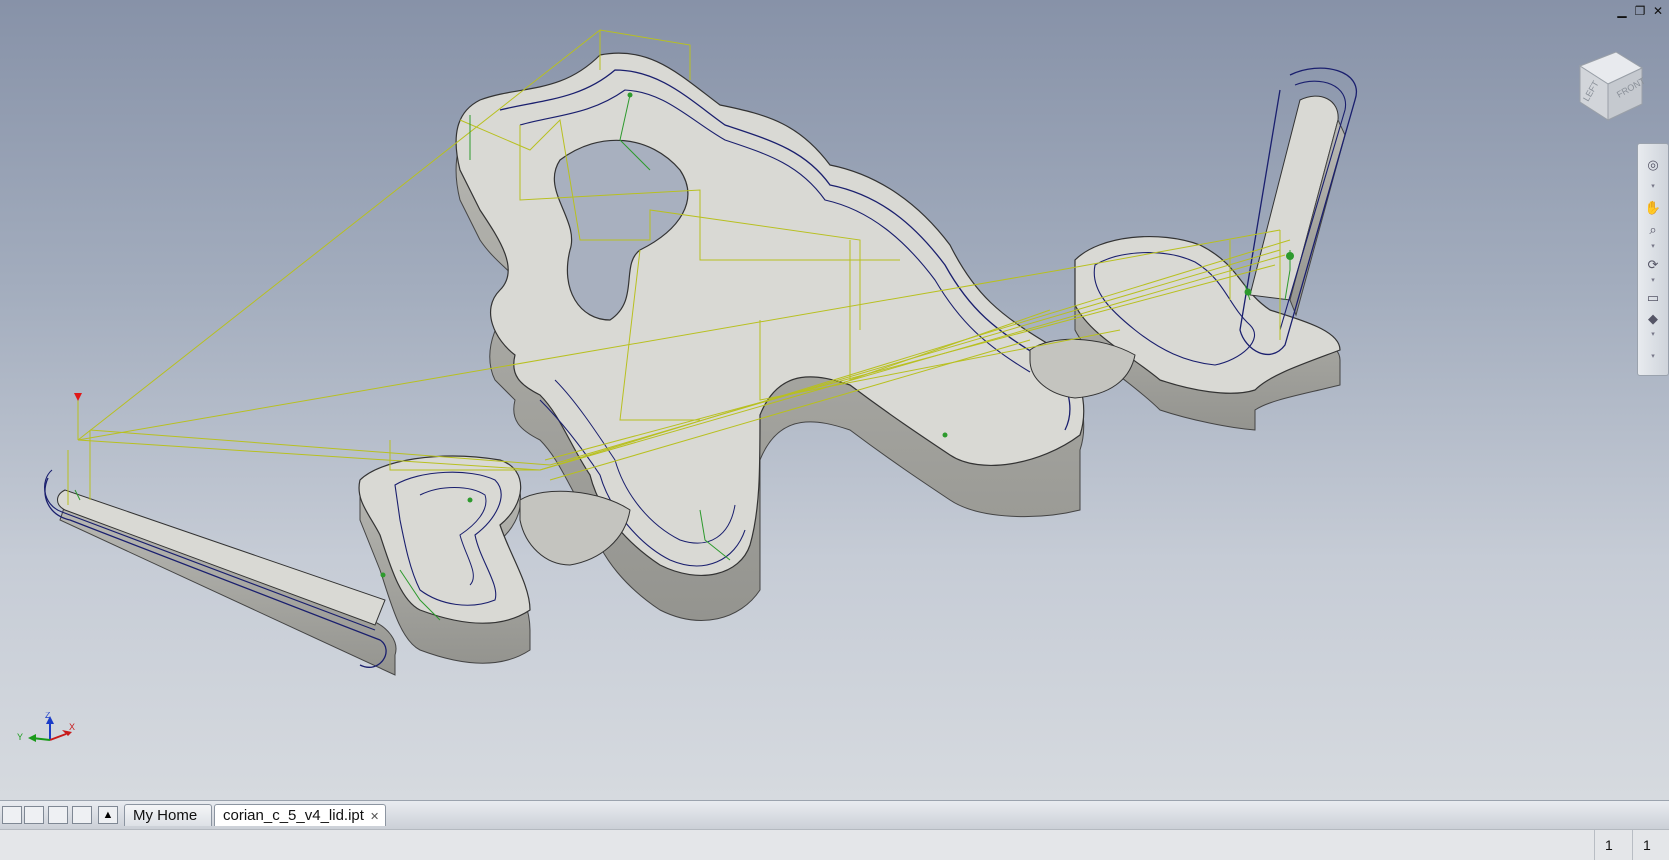 Image resolution: width=1669 pixels, height=860 pixels. I want to click on steering-wheel-icon: ◎, so click(1653, 165).